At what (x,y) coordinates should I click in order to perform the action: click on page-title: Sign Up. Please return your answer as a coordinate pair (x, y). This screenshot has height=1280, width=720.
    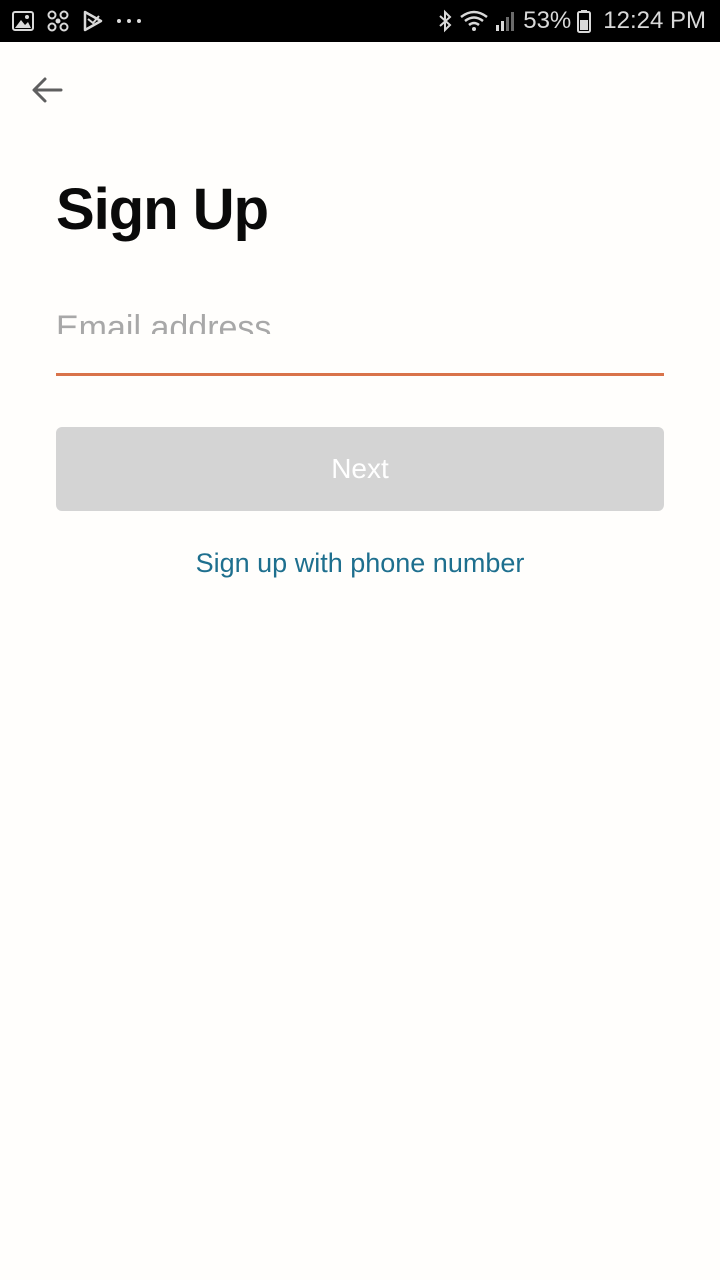
    Looking at the image, I should click on (162, 209).